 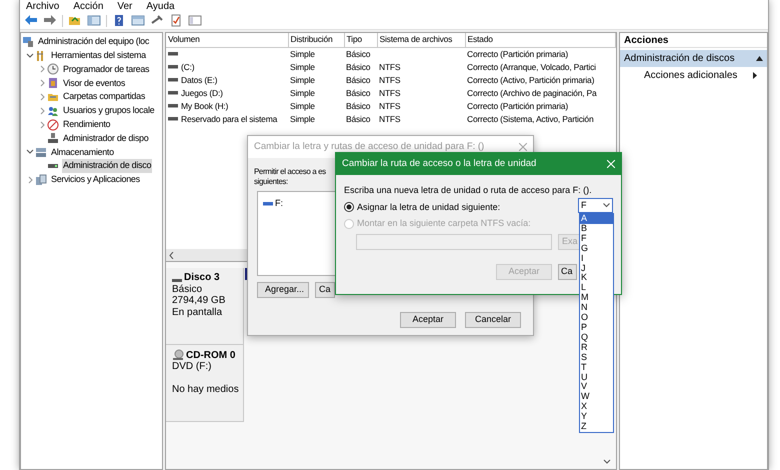 What do you see at coordinates (95, 180) in the screenshot?
I see `tree-item: Servicios y Aplicaciones` at bounding box center [95, 180].